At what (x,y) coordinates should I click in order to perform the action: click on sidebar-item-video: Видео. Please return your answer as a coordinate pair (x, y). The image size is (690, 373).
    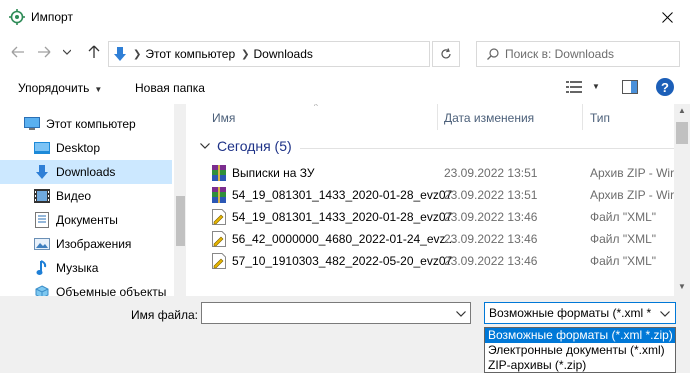
    Looking at the image, I should click on (86, 196).